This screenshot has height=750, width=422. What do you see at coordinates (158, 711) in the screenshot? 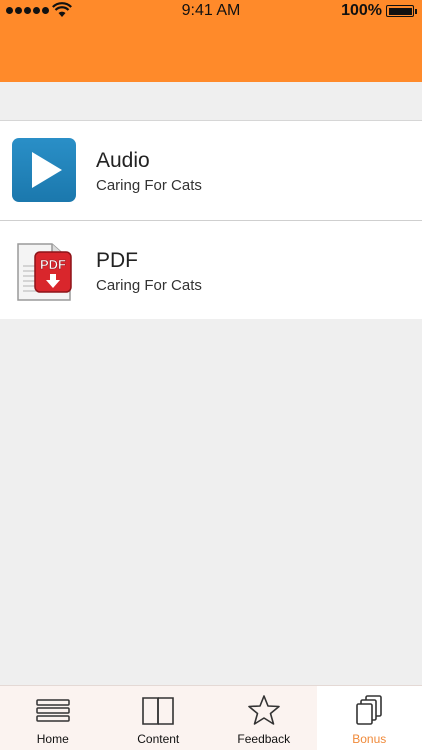
I see `book-icon` at bounding box center [158, 711].